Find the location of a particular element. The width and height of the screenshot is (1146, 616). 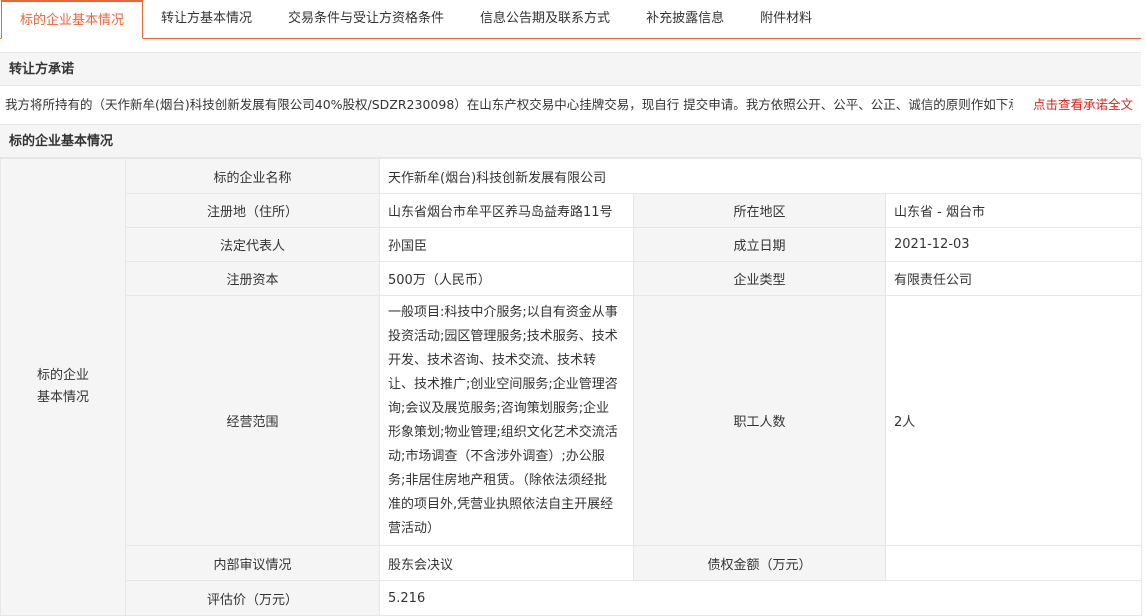

capital-value: 500万（人民币） is located at coordinates (506, 278).